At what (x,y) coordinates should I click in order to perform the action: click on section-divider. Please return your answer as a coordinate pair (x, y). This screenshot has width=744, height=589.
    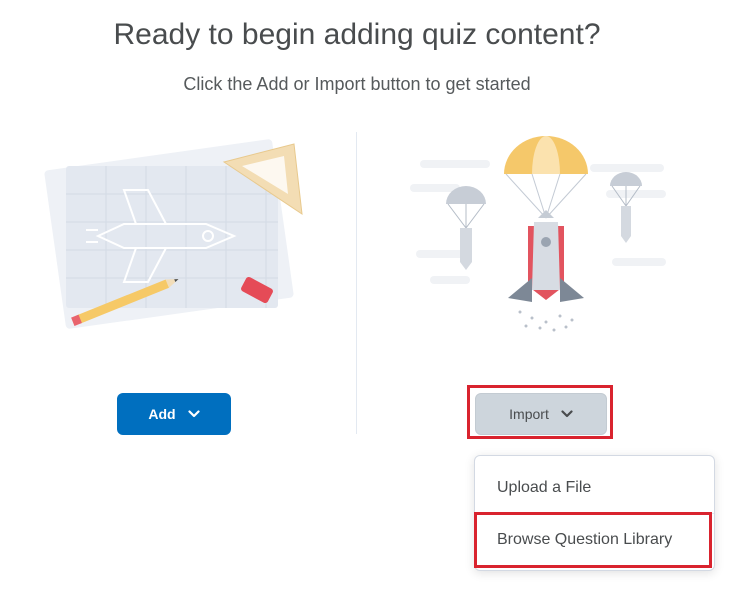
    Looking at the image, I should click on (356, 283).